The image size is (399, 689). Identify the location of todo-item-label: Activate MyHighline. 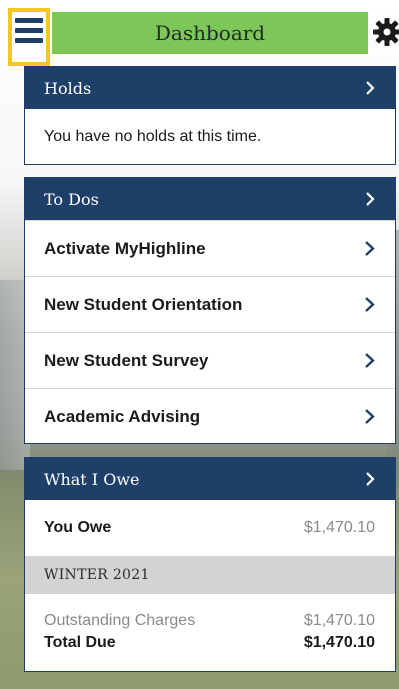
(125, 248).